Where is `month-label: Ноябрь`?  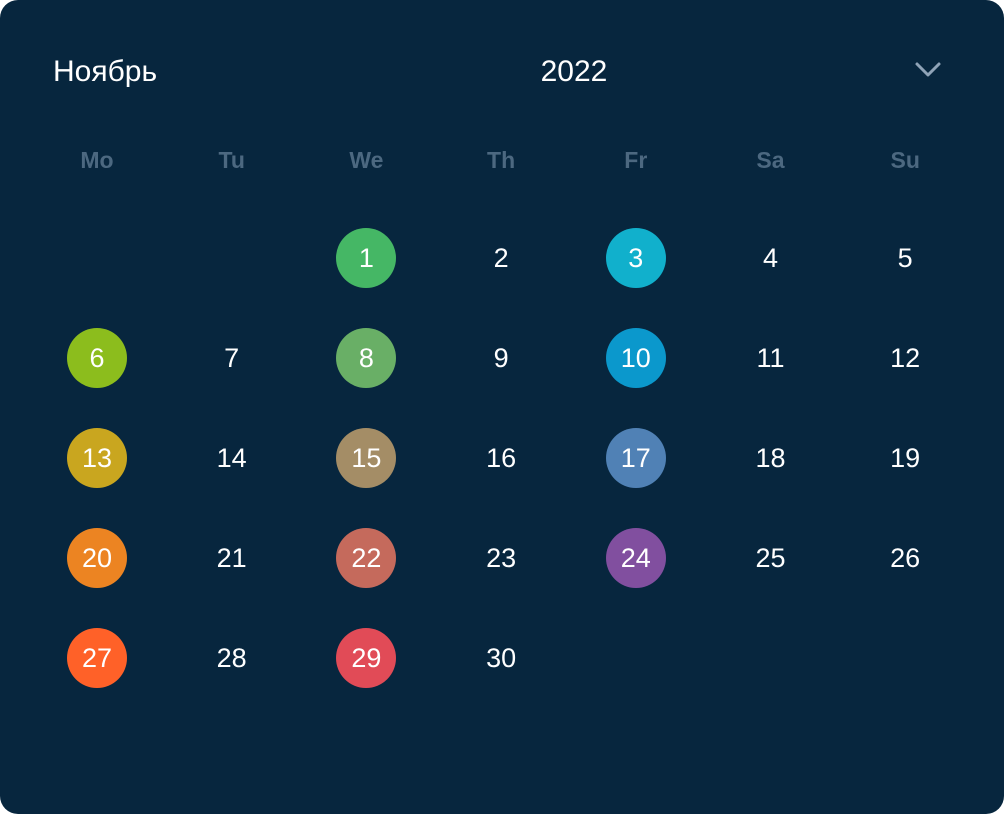
month-label: Ноябрь is located at coordinates (105, 72).